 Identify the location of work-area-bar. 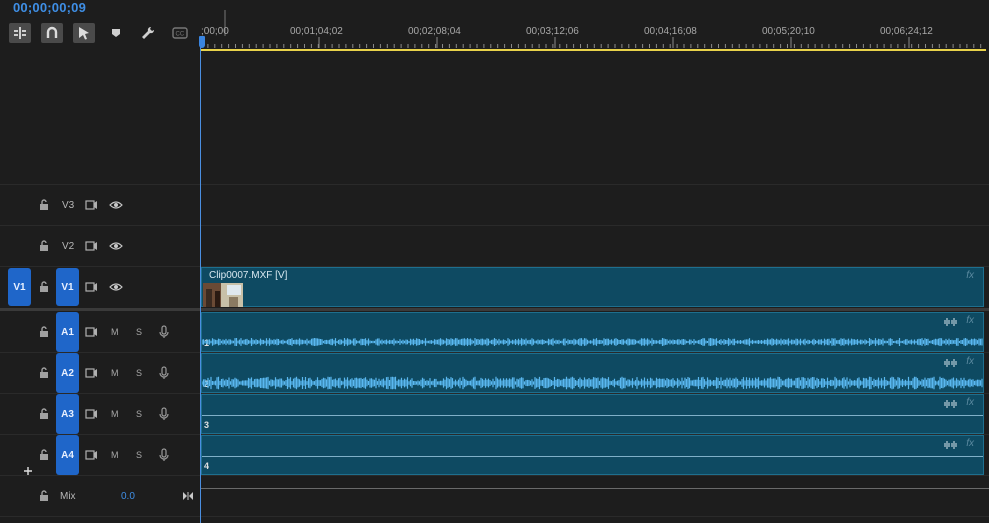
(593, 50).